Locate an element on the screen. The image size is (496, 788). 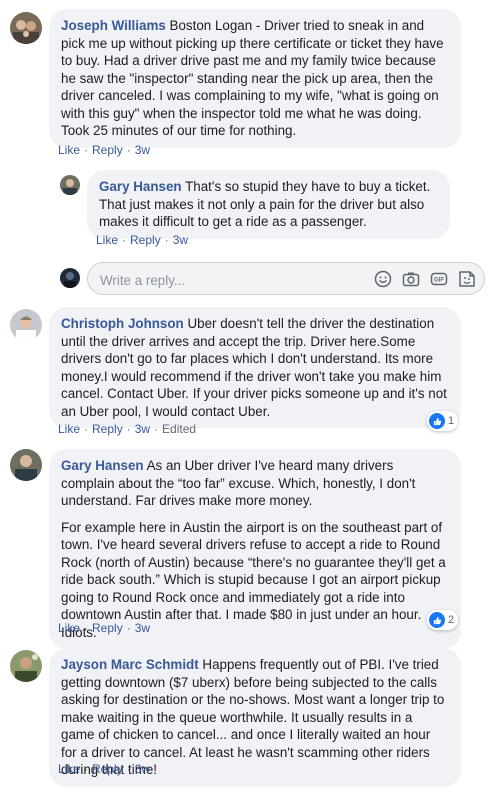
svg-text: GIF is located at coordinates (439, 281).